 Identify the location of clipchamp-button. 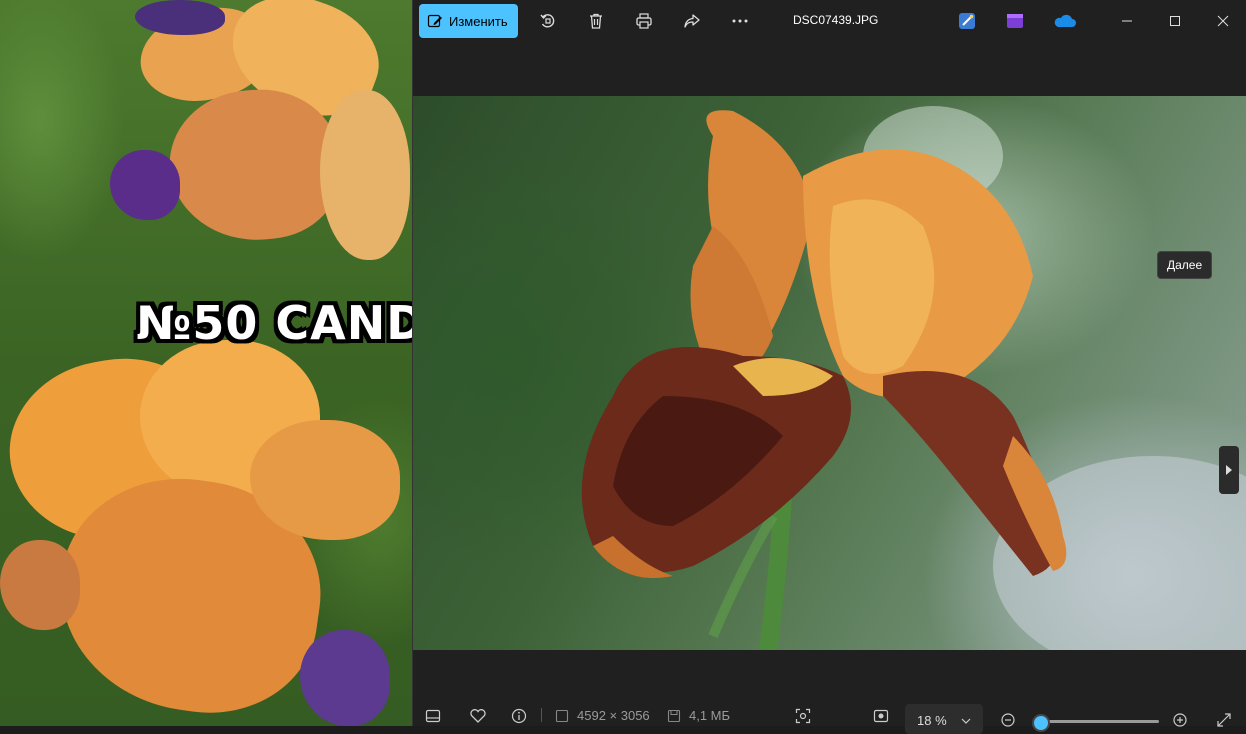
(1015, 21).